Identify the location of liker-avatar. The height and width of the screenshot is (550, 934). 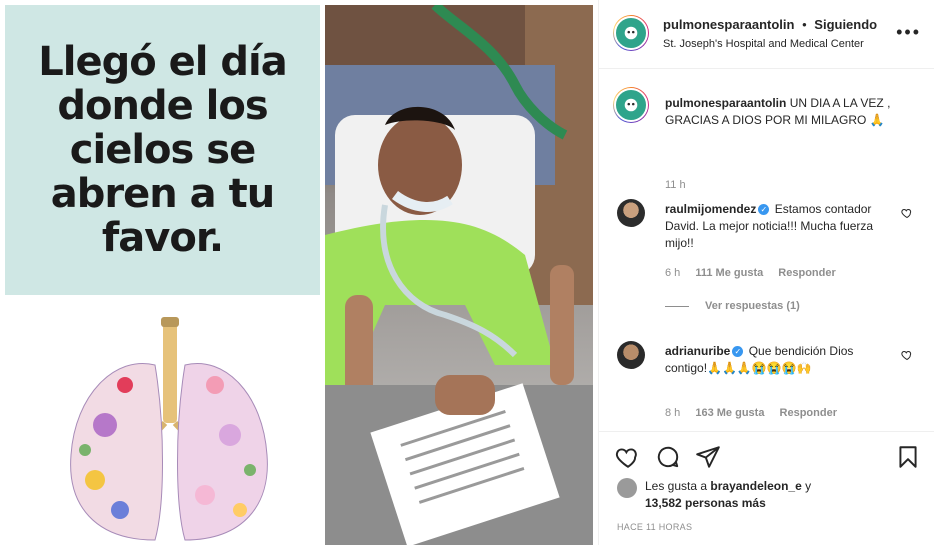
(627, 488).